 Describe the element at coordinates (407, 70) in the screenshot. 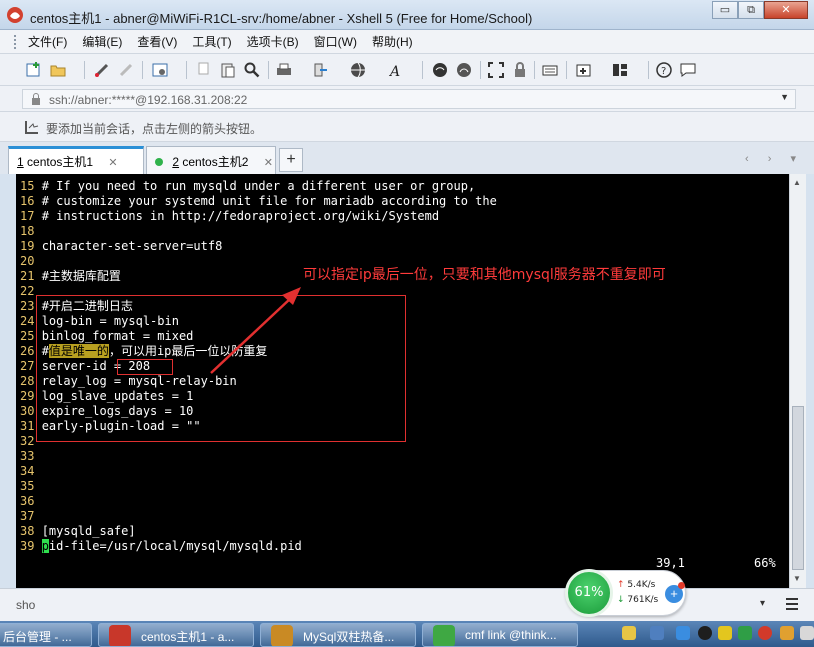

I see `toolbar: A ?` at that location.